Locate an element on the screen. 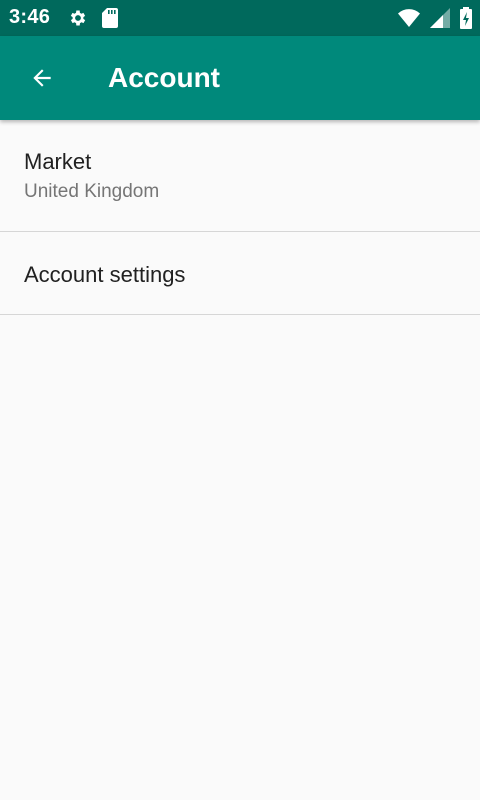 The width and height of the screenshot is (480, 800). sd-card-icon is located at coordinates (110, 18).